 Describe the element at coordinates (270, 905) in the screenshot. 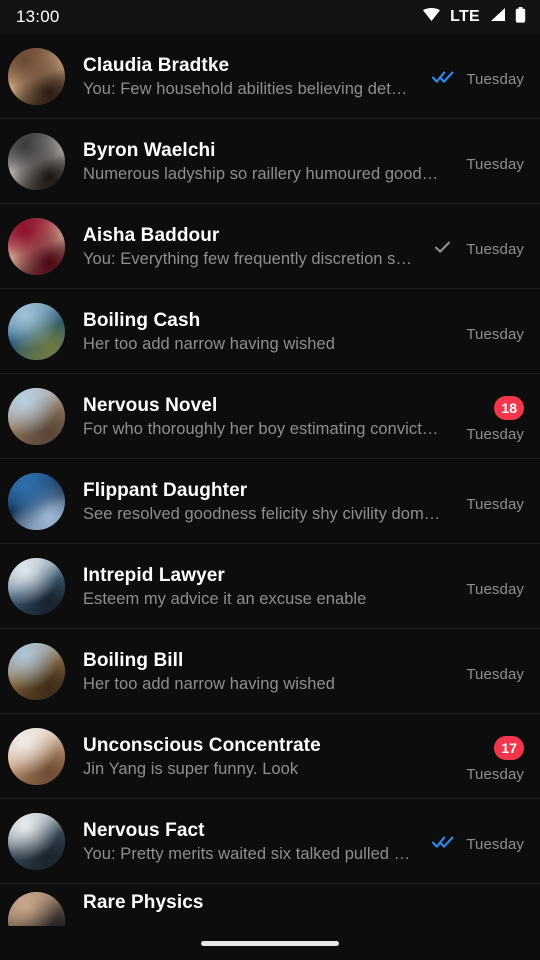

I see `conversation-row: Rare Physics` at that location.